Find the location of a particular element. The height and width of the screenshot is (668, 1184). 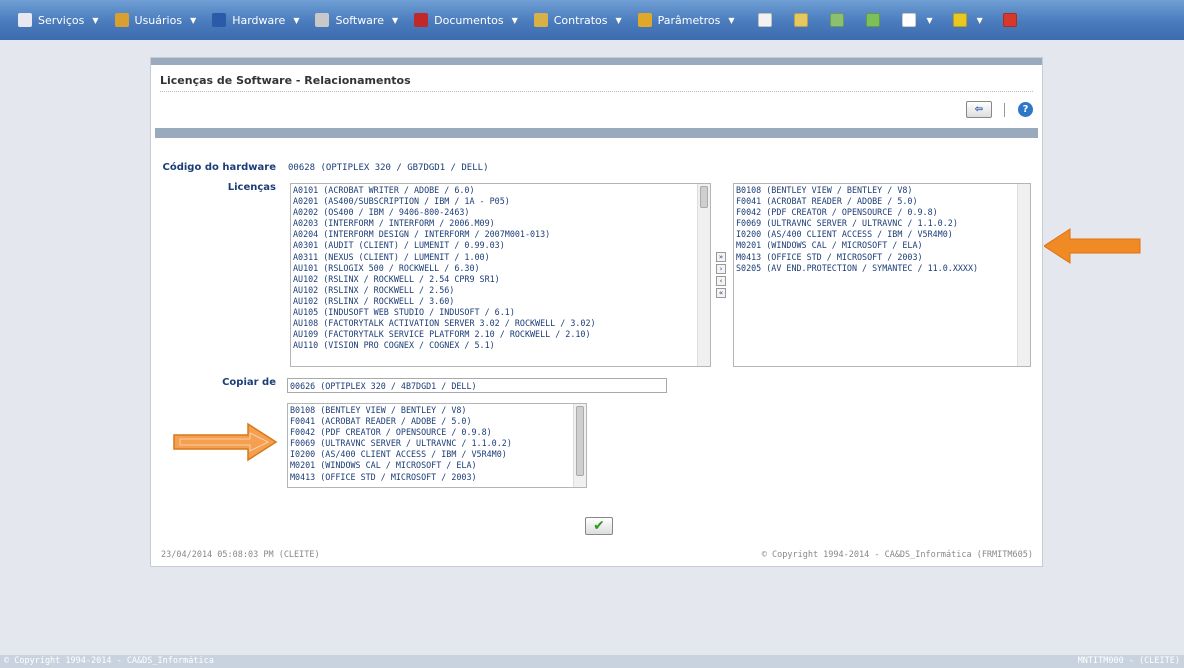

menu-label: Parâmetros is located at coordinates (689, 20).